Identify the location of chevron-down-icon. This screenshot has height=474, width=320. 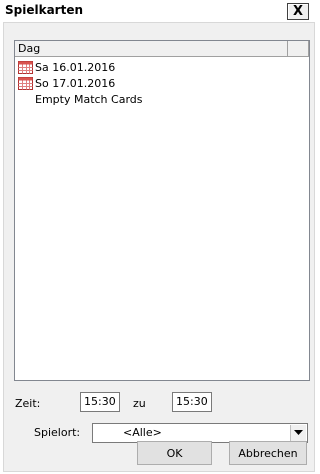
(298, 432).